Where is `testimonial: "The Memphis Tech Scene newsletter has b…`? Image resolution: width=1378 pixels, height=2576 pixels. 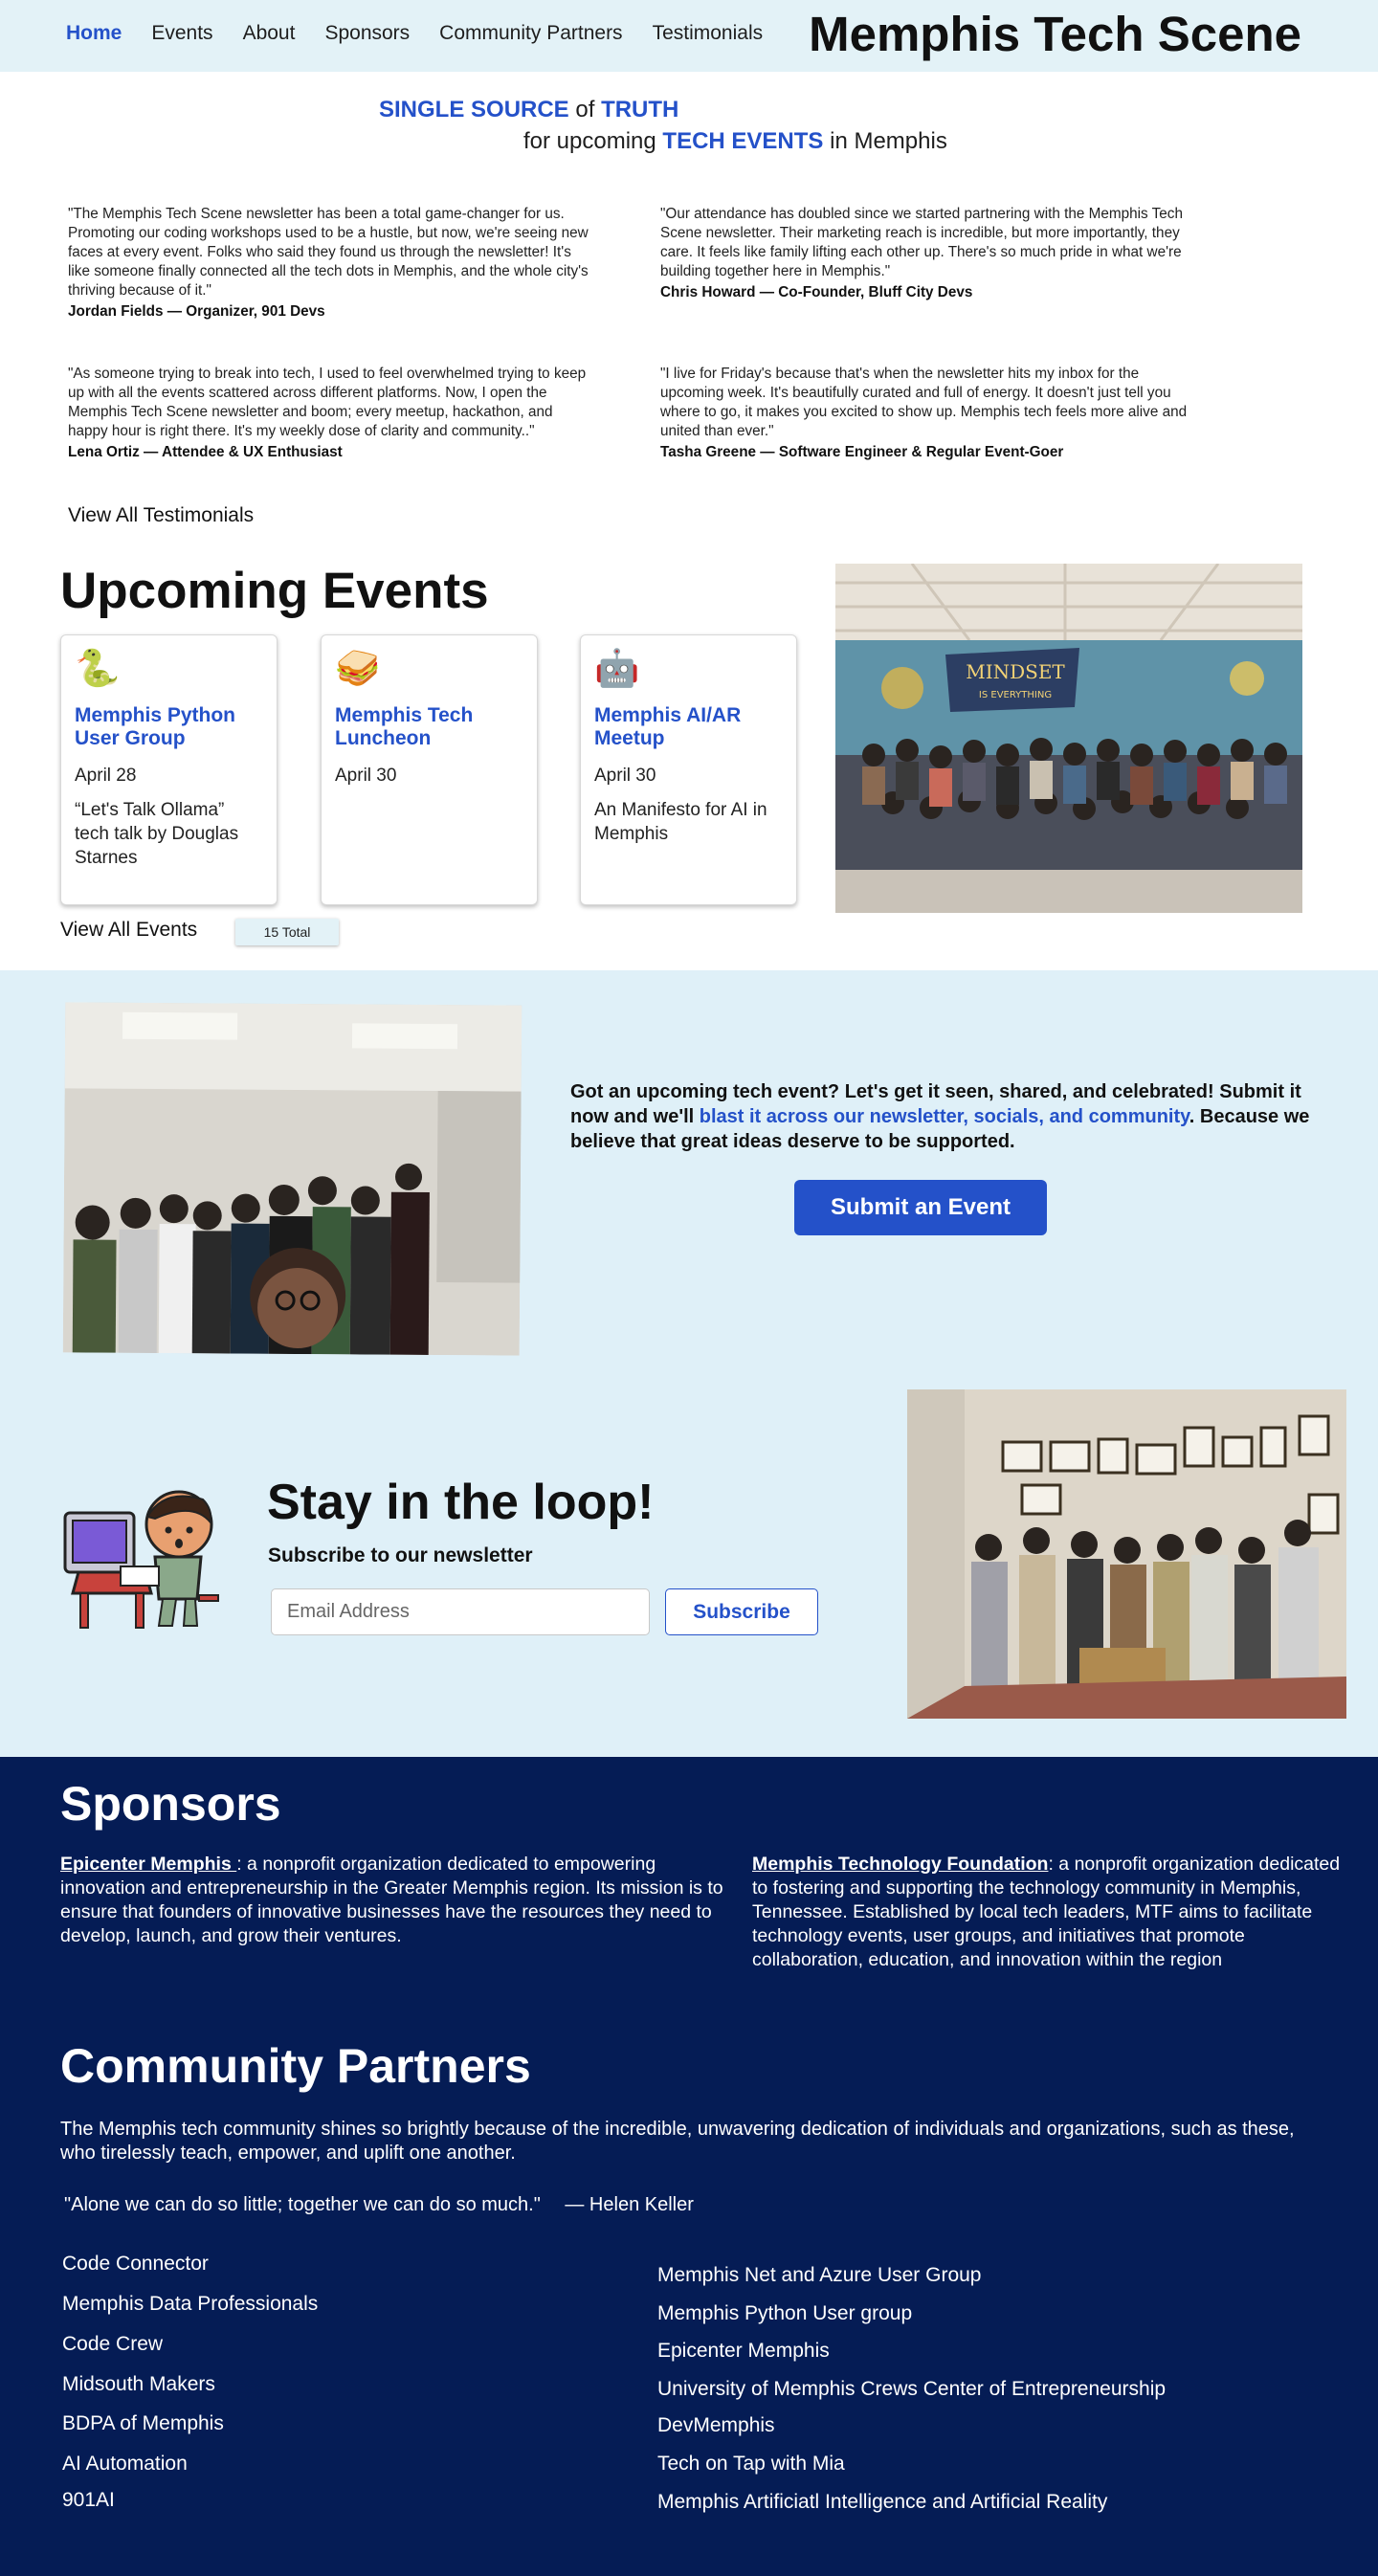 testimonial: "The Memphis Tech Scene newsletter has b… is located at coordinates (331, 263).